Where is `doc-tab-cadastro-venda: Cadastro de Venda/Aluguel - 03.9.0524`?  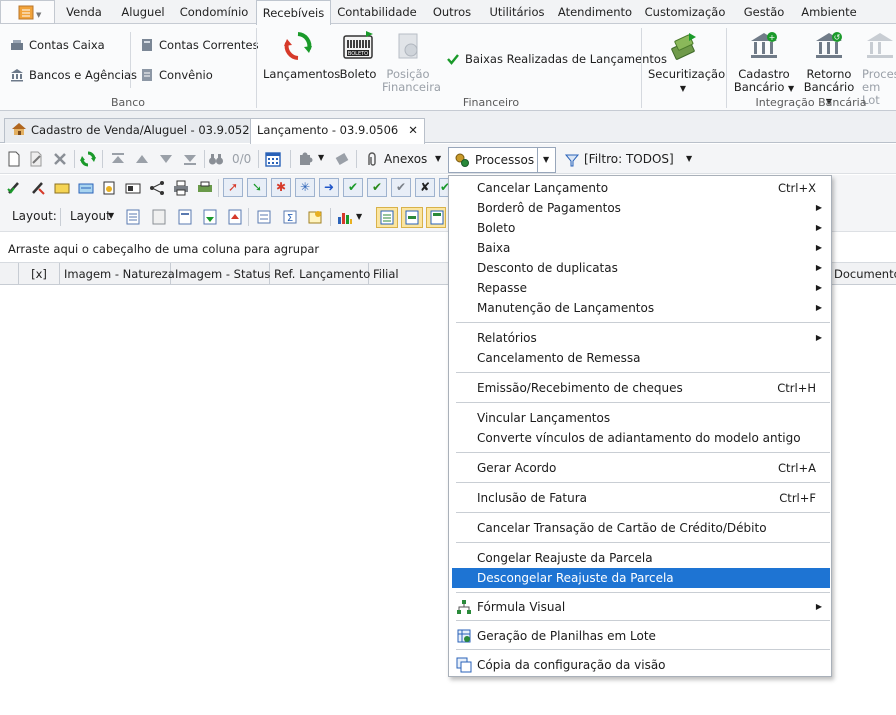 doc-tab-cadastro-venda: Cadastro de Venda/Aluguel - 03.9.0524 is located at coordinates (134, 130).